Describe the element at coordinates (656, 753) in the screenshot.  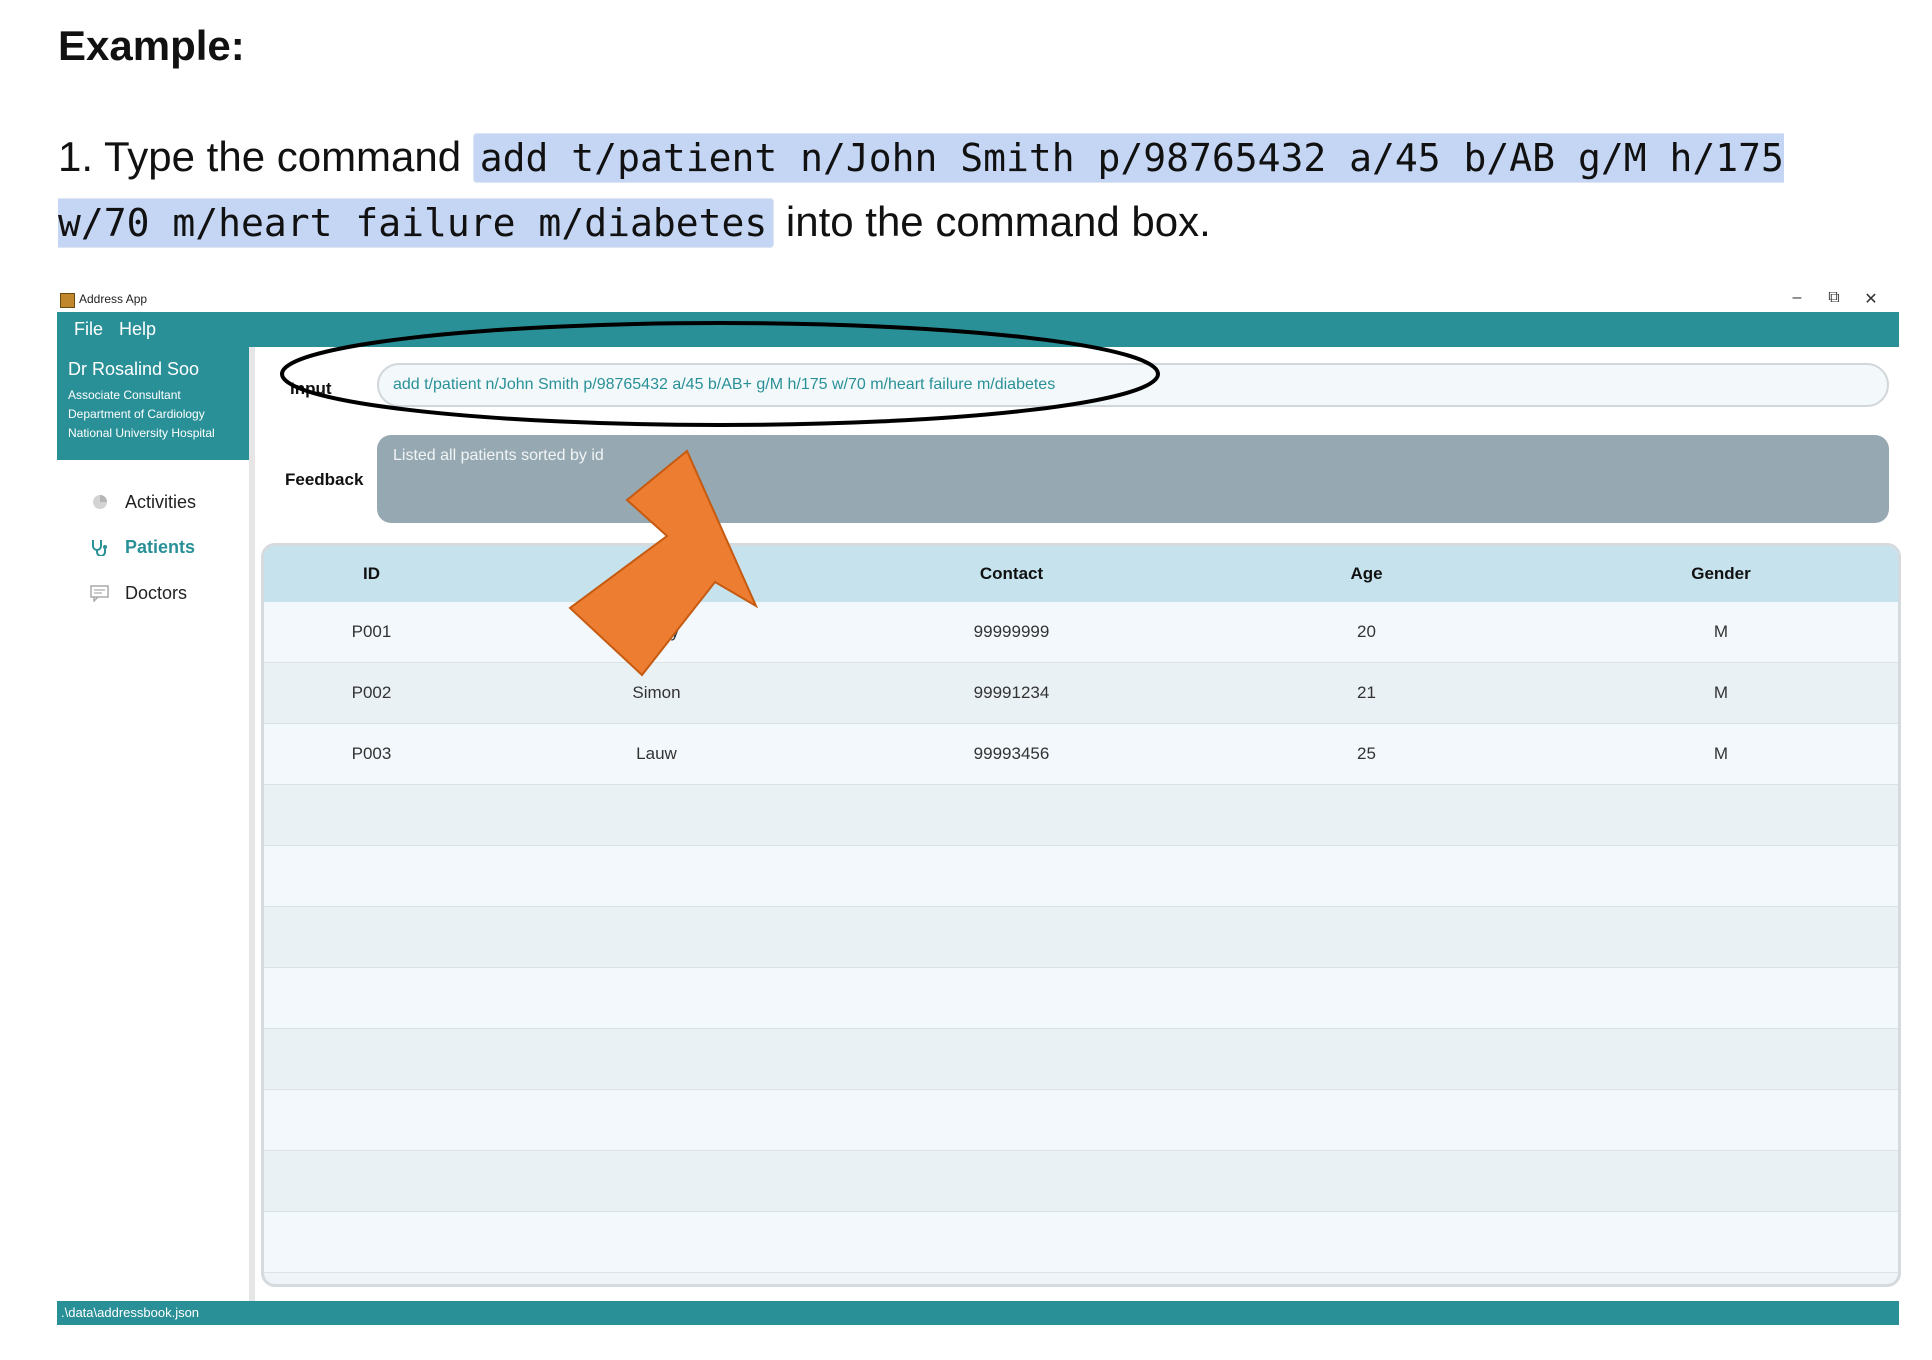
I see `cell-name: Lauw` at that location.